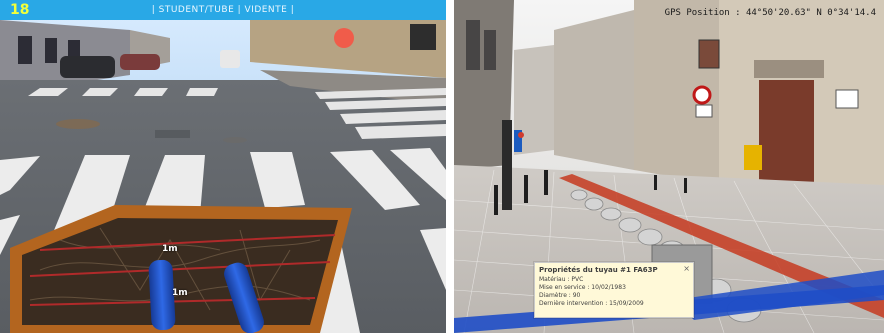  What do you see at coordinates (560, 295) in the screenshot?
I see `popup-line: Diamètre : 90` at bounding box center [560, 295].